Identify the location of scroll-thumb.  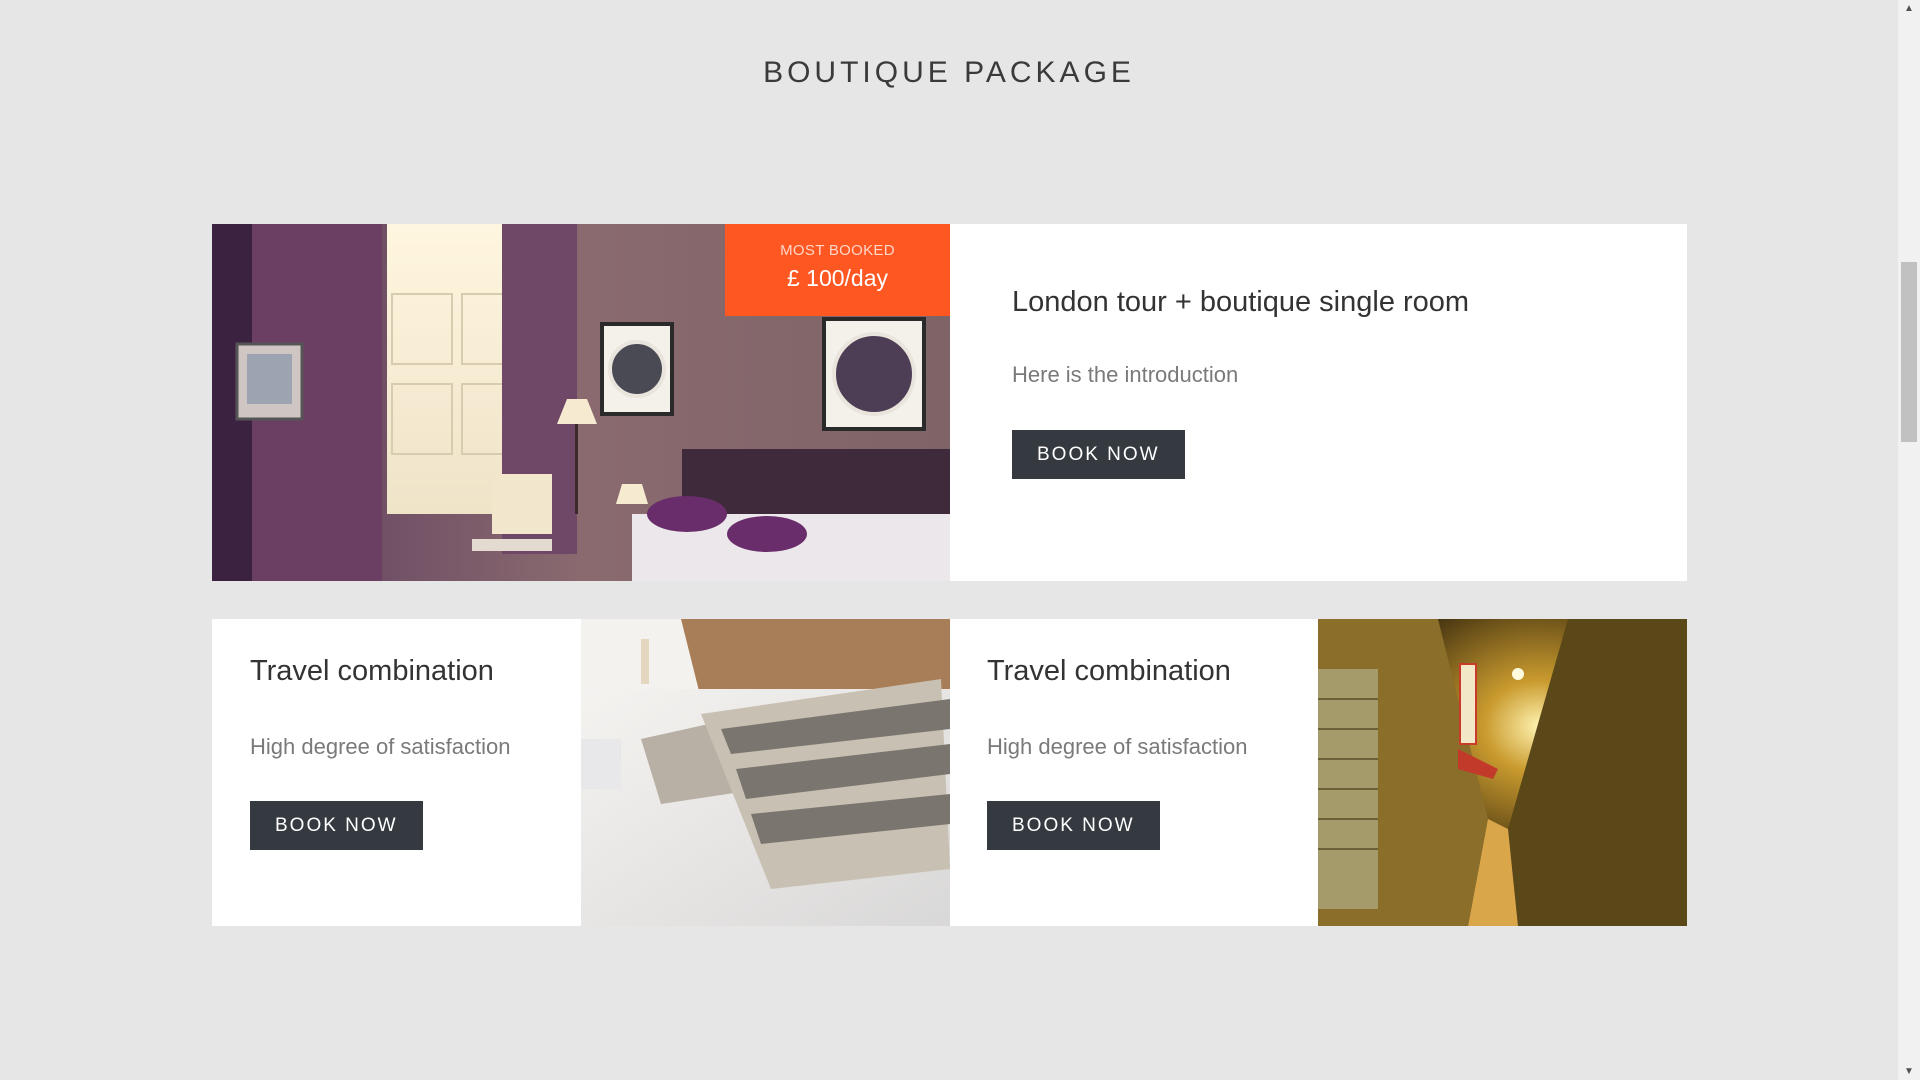
(1909, 352).